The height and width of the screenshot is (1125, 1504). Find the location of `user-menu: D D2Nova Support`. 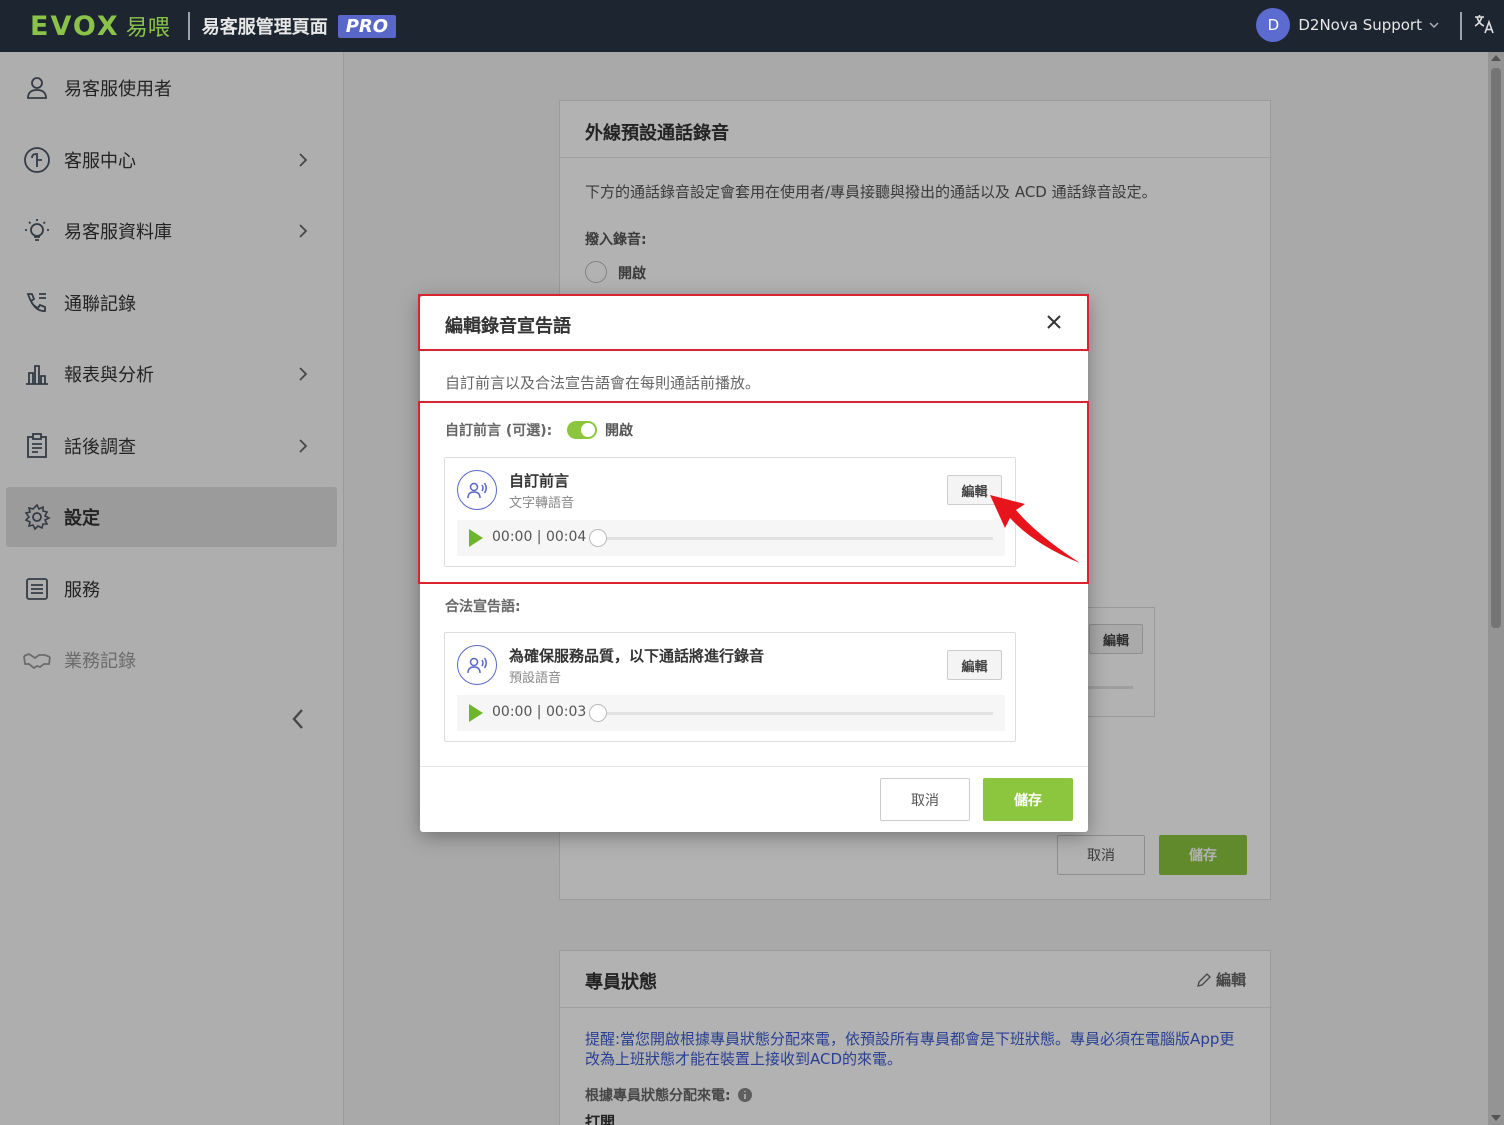

user-menu: D D2Nova Support is located at coordinates (1348, 25).